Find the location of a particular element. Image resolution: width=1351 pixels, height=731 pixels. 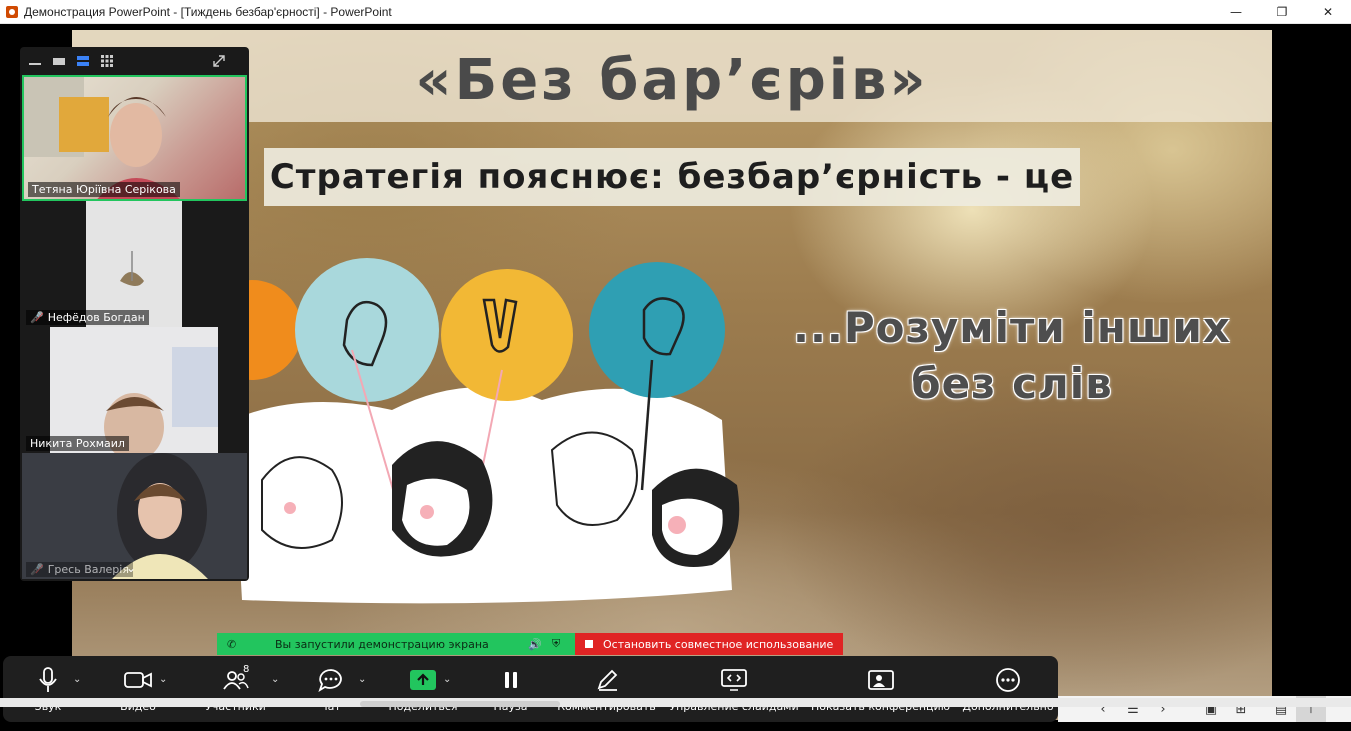

maximize-button: ❐ is located at coordinates (1282, 12).